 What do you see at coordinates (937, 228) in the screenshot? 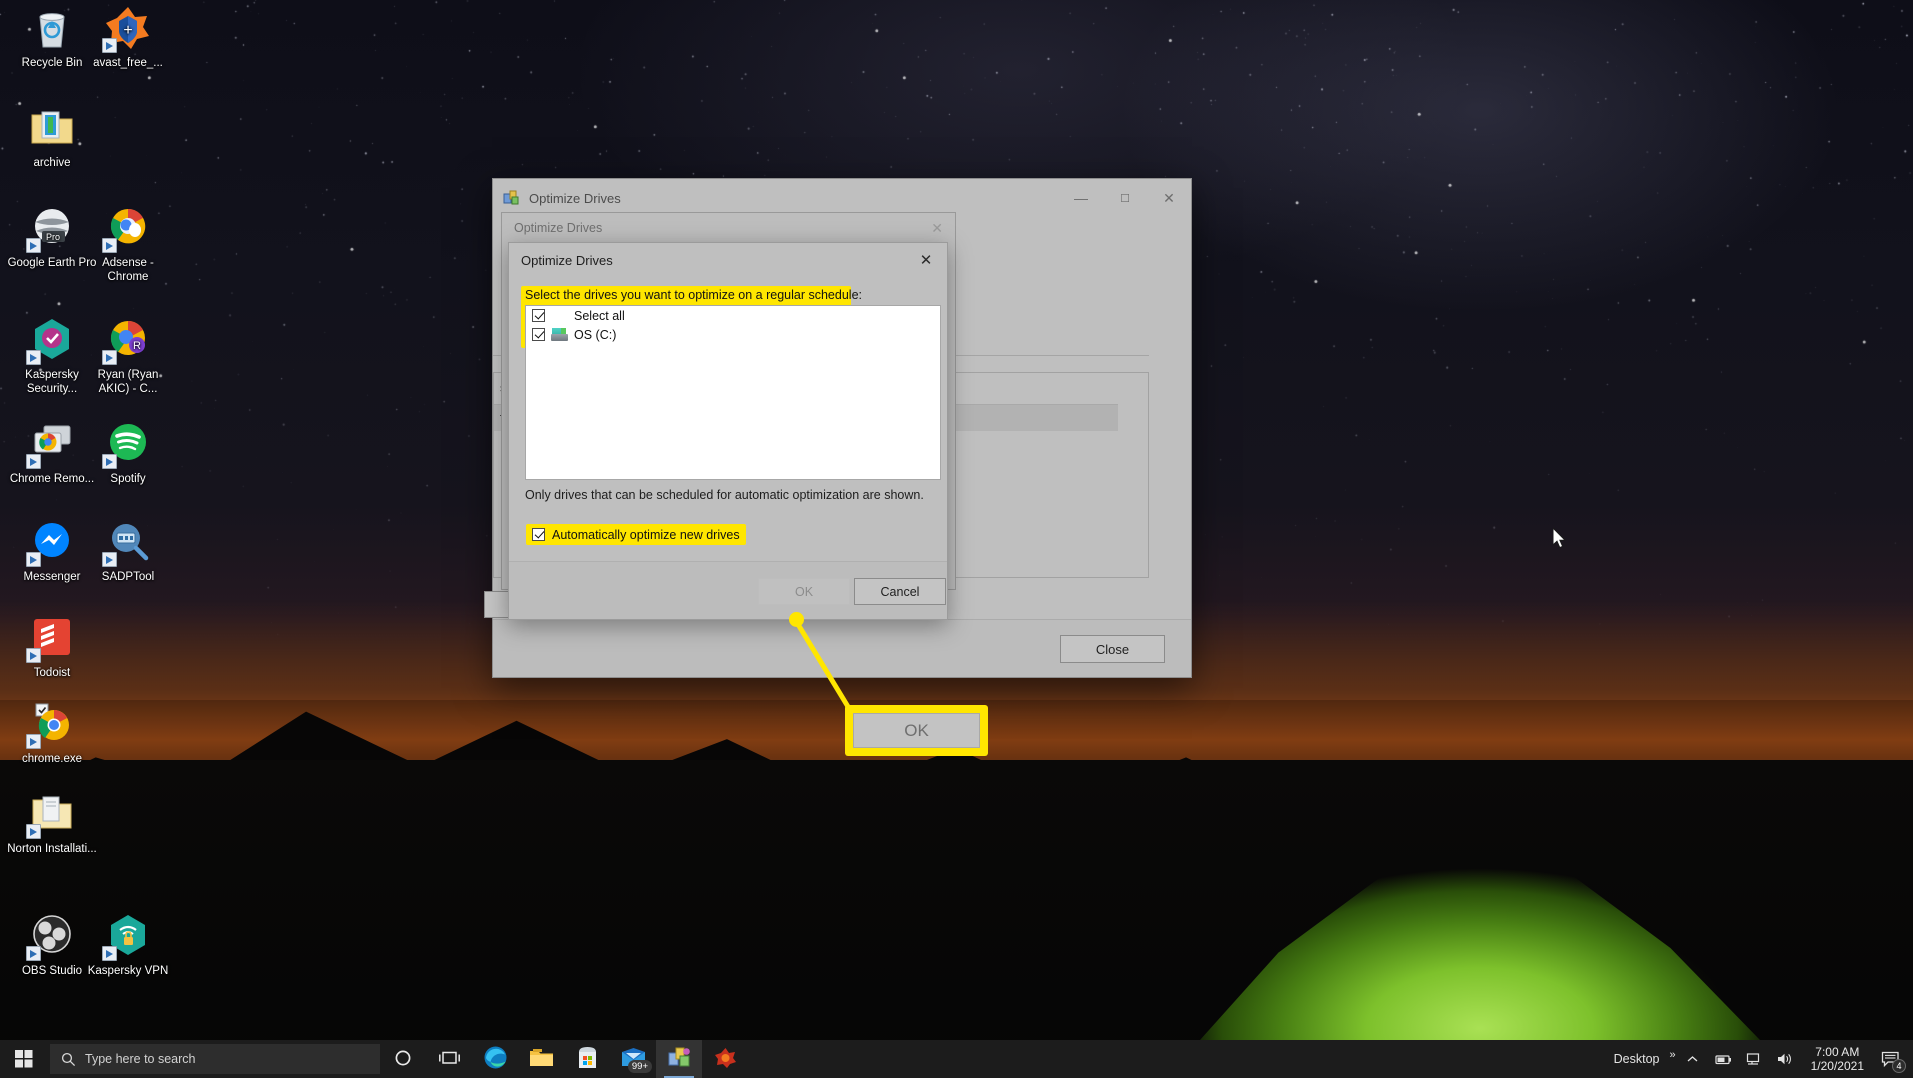
I see `ghost-dialog-close-icon: ✕` at bounding box center [937, 228].